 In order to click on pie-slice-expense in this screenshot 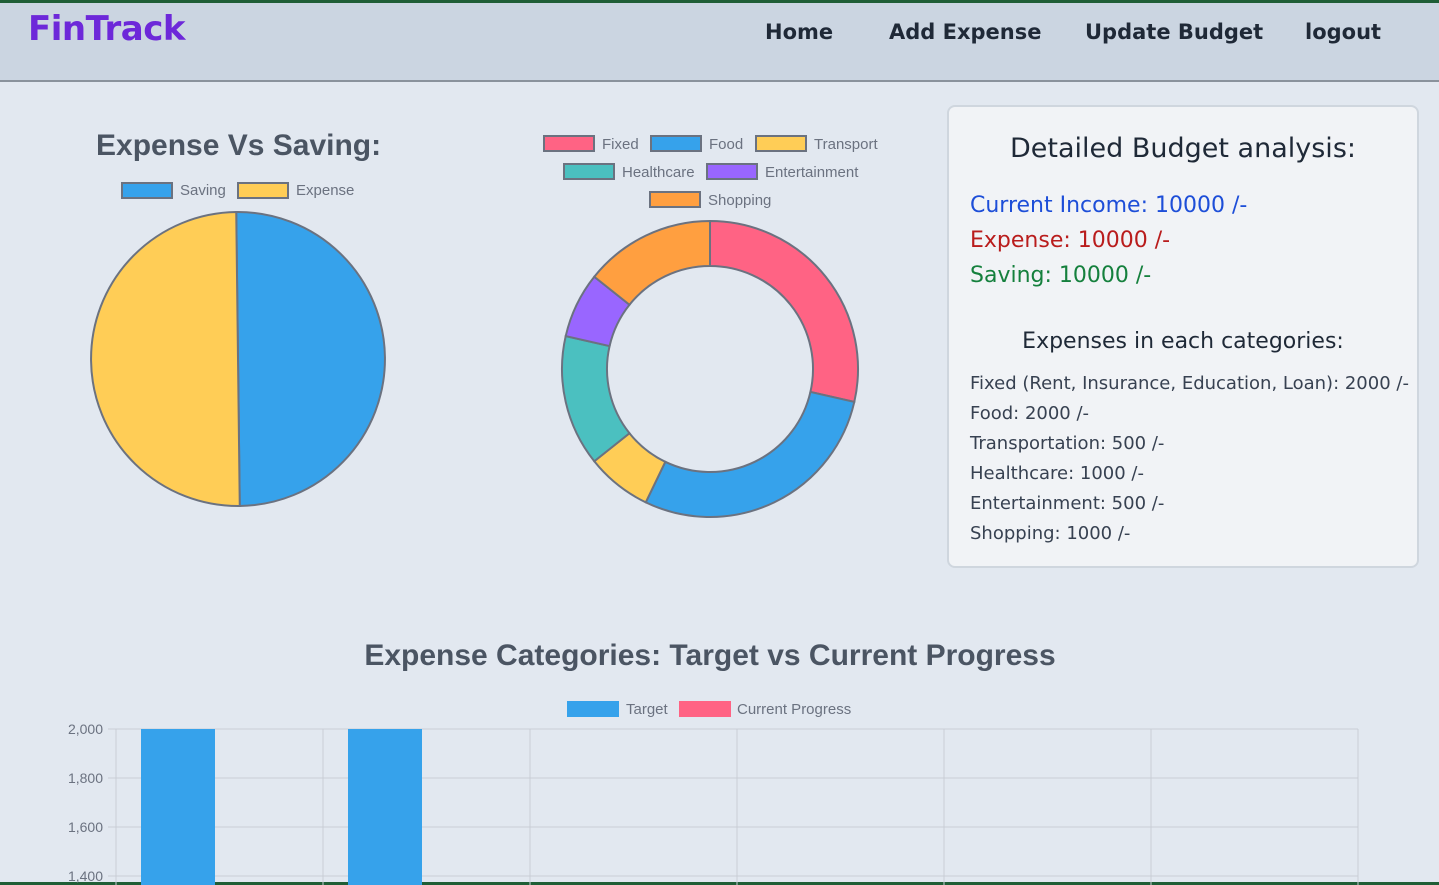, I will do `click(165, 358)`.